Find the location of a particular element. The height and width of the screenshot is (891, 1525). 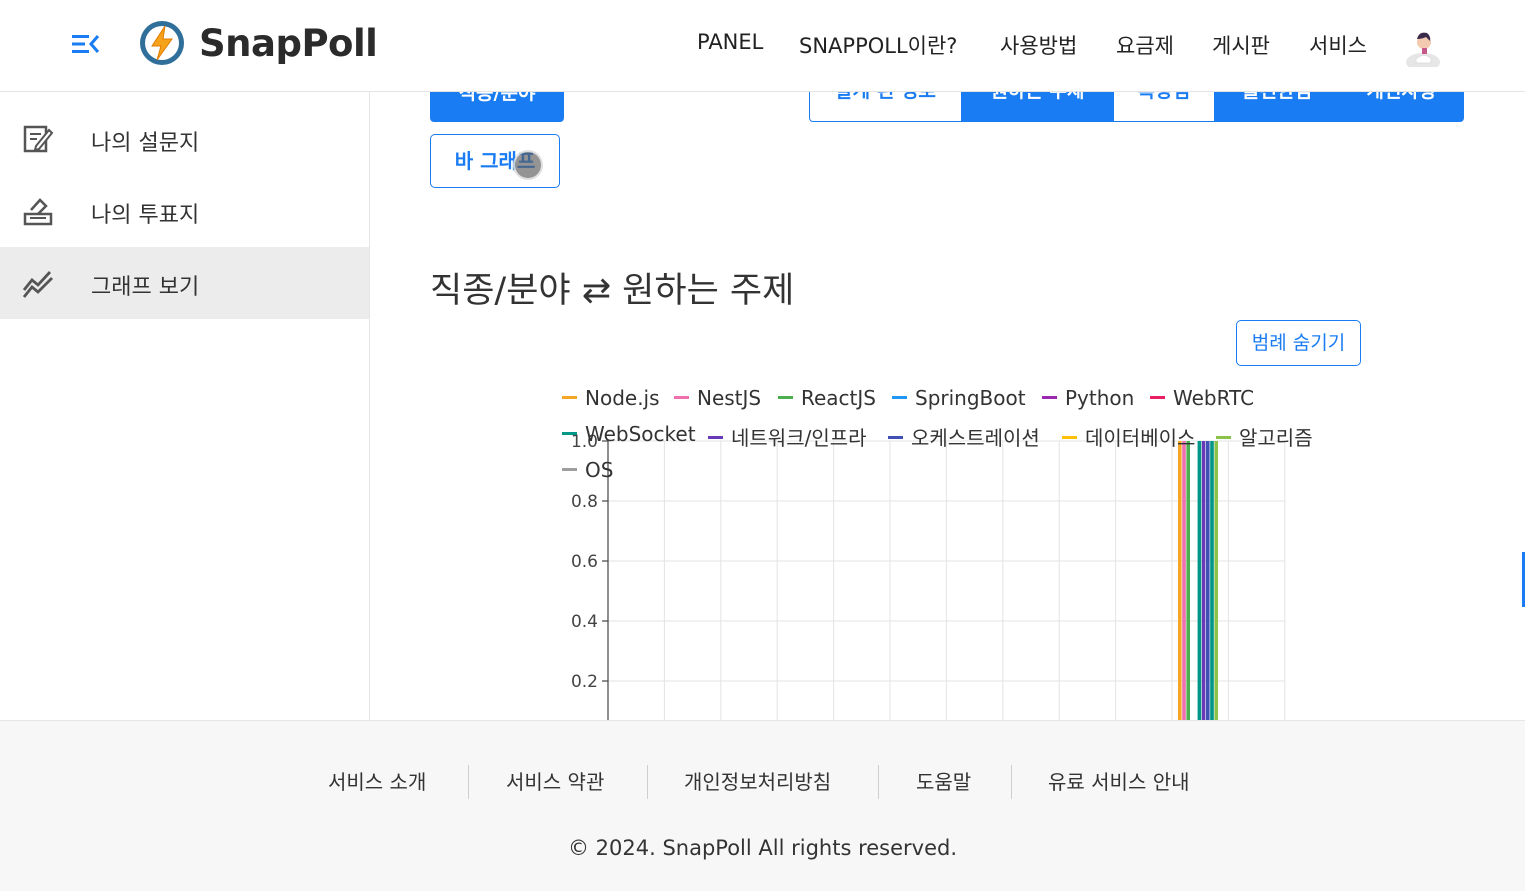

legend-item: 데이터베이스 is located at coordinates (1128, 436).